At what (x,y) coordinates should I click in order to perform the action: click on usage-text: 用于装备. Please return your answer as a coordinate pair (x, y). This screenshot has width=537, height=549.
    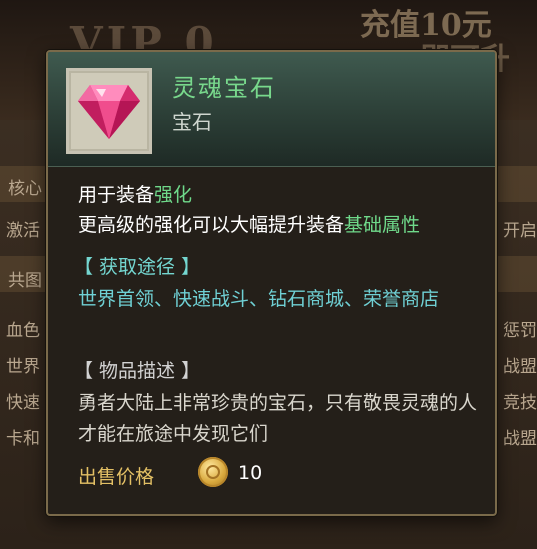
    Looking at the image, I should click on (116, 195).